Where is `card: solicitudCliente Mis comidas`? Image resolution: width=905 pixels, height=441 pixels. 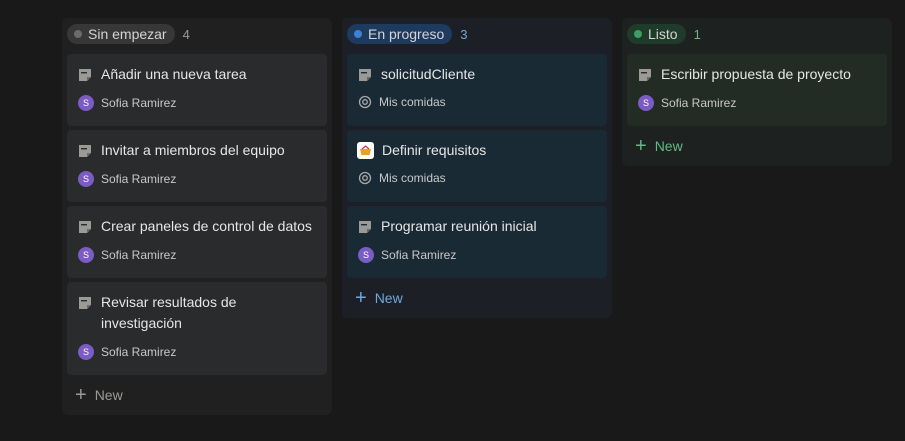
card: solicitudCliente Mis comidas is located at coordinates (477, 90).